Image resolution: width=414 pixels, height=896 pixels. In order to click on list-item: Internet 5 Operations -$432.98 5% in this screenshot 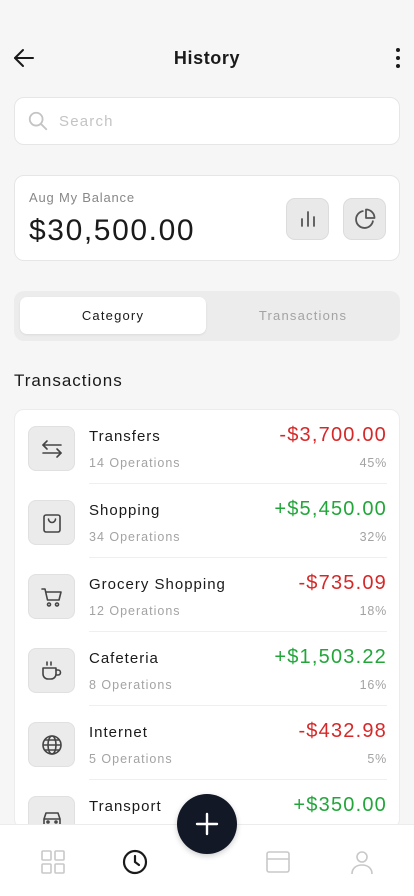, I will do `click(207, 743)`.